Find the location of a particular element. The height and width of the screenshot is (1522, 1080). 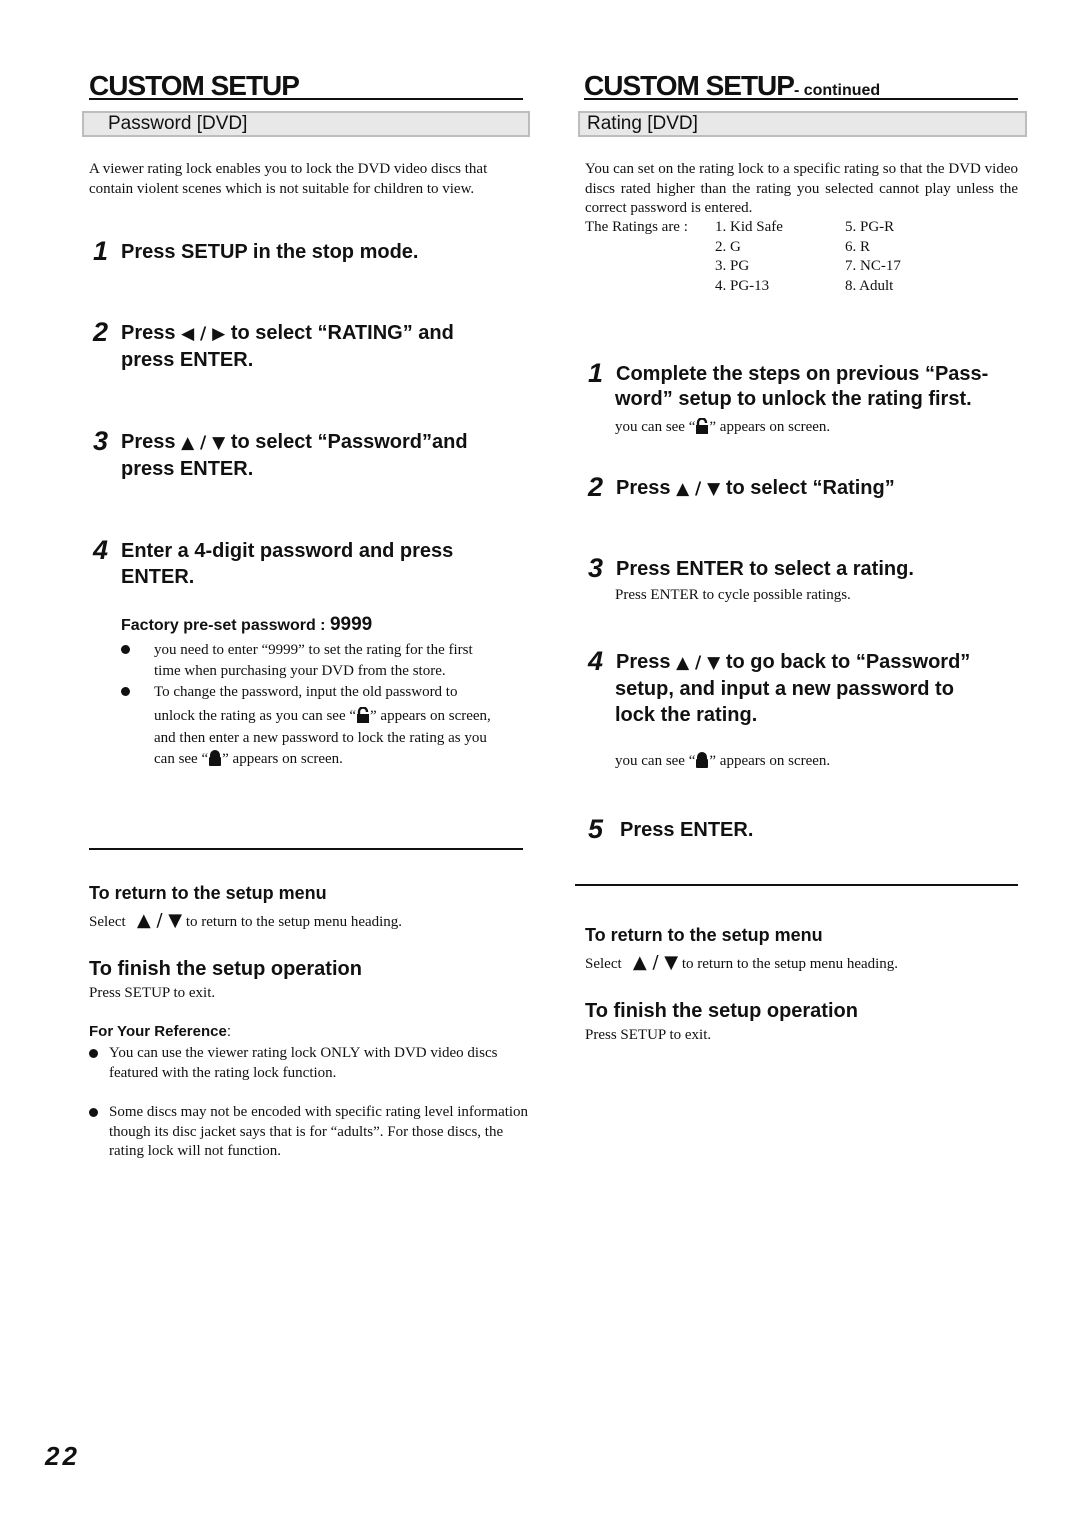

right-page-title: CUSTOM SETUP- continued is located at coordinates (732, 88).